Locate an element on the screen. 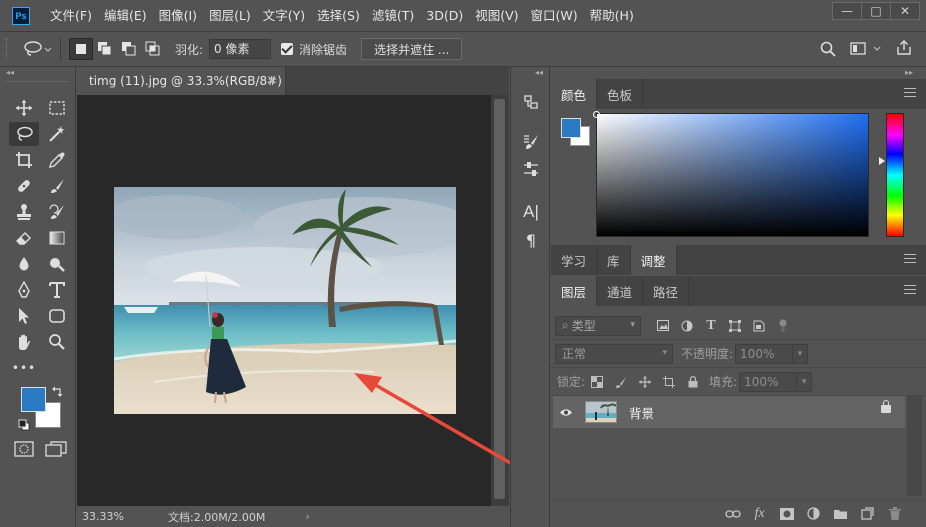 This screenshot has width=926, height=527. tab-color: 颜色 is located at coordinates (574, 94).